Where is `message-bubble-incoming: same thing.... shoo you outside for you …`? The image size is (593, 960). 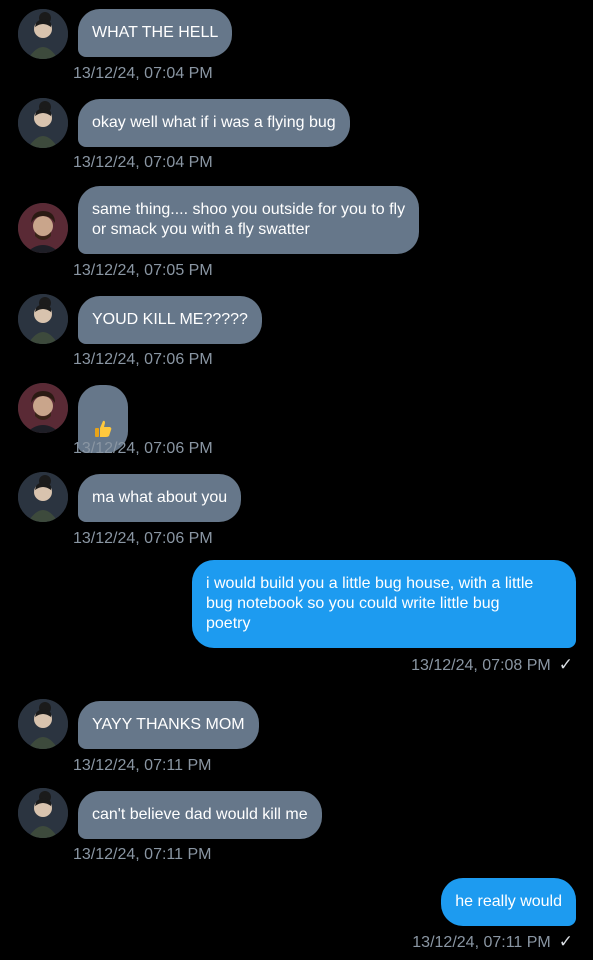 message-bubble-incoming: same thing.... shoo you outside for you … is located at coordinates (249, 220).